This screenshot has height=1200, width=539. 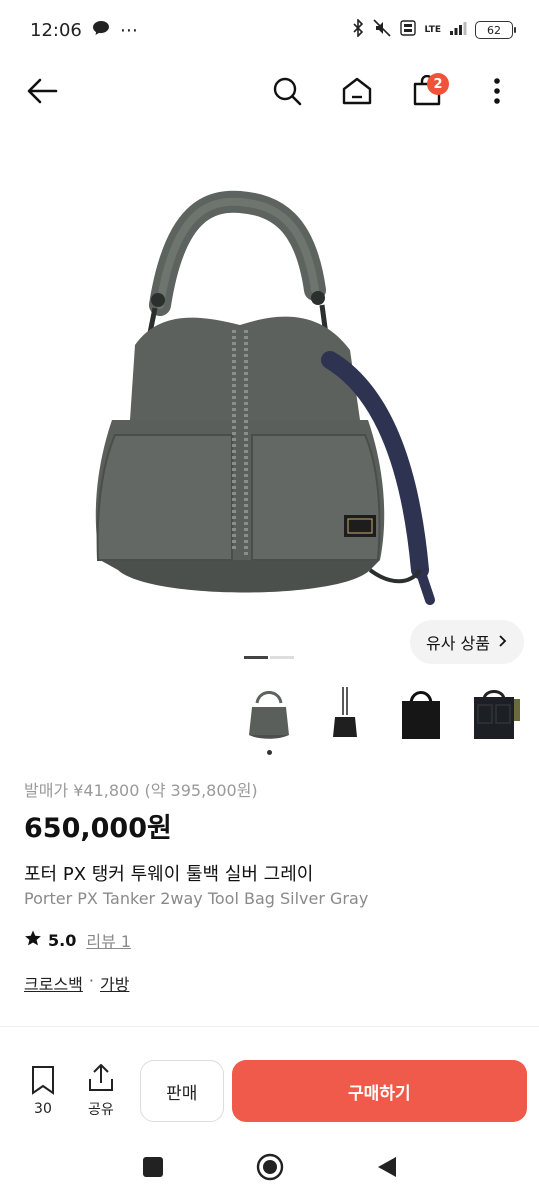 What do you see at coordinates (383, 713) in the screenshot?
I see `thumbnail-strip` at bounding box center [383, 713].